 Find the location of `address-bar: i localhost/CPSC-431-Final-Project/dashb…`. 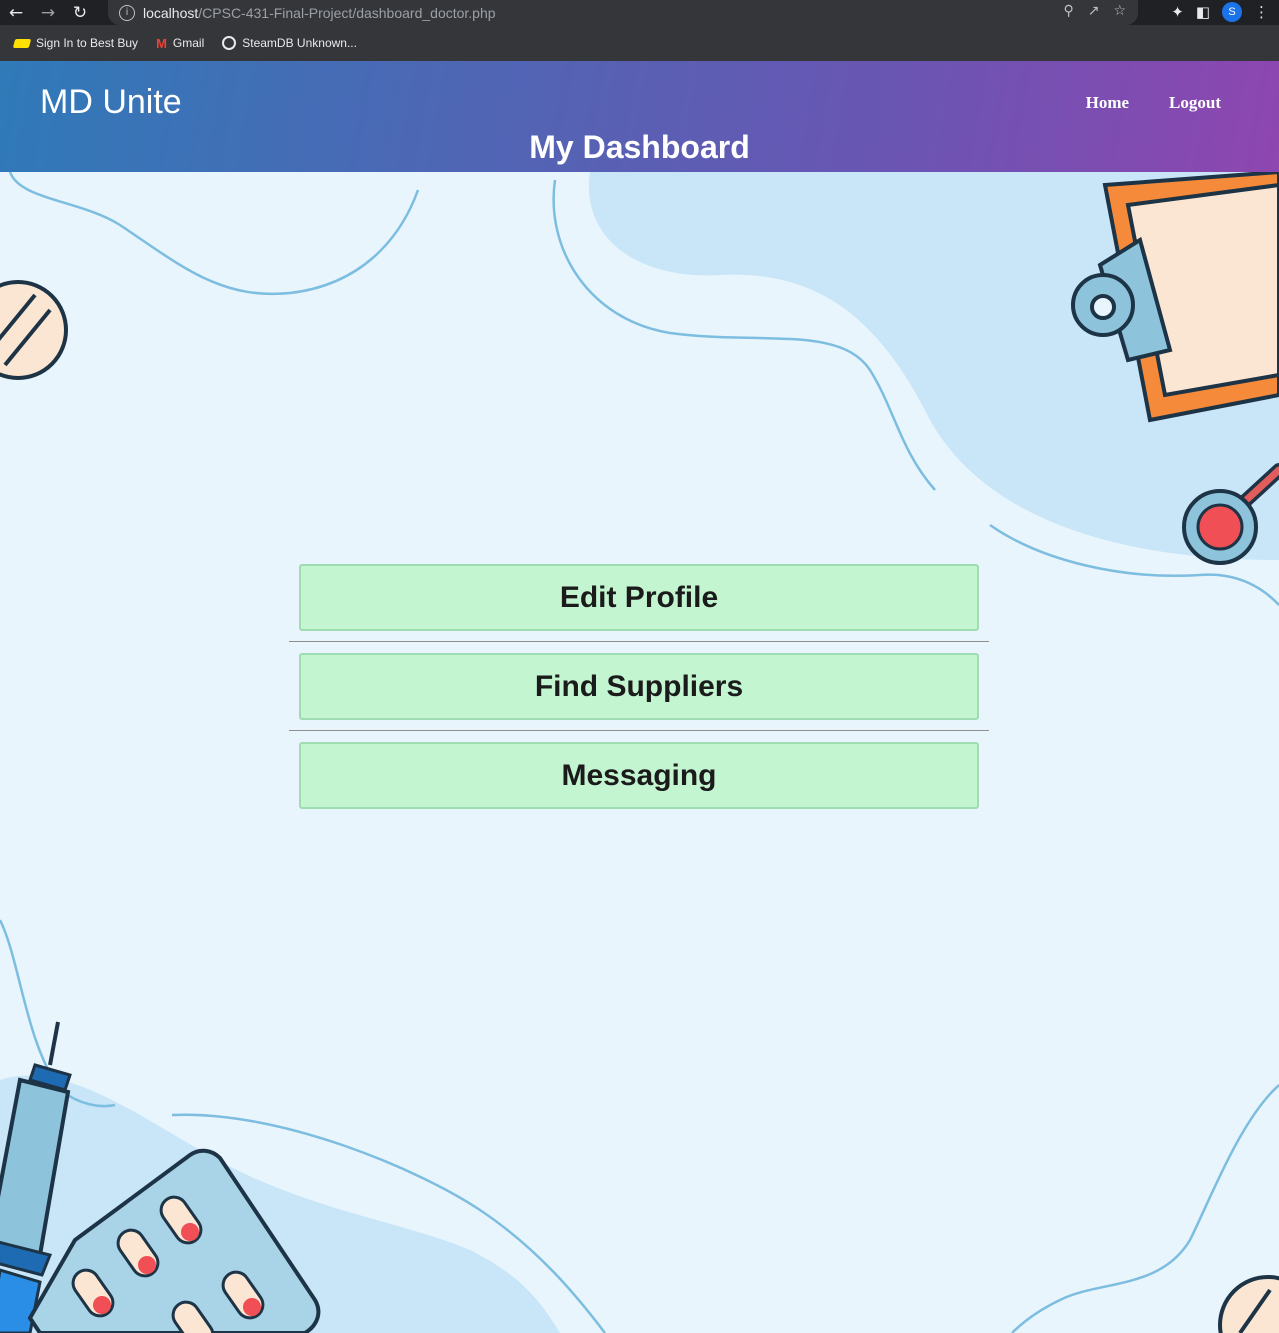

address-bar: i localhost/CPSC-431-Final-Project/dashb… is located at coordinates (623, 12).